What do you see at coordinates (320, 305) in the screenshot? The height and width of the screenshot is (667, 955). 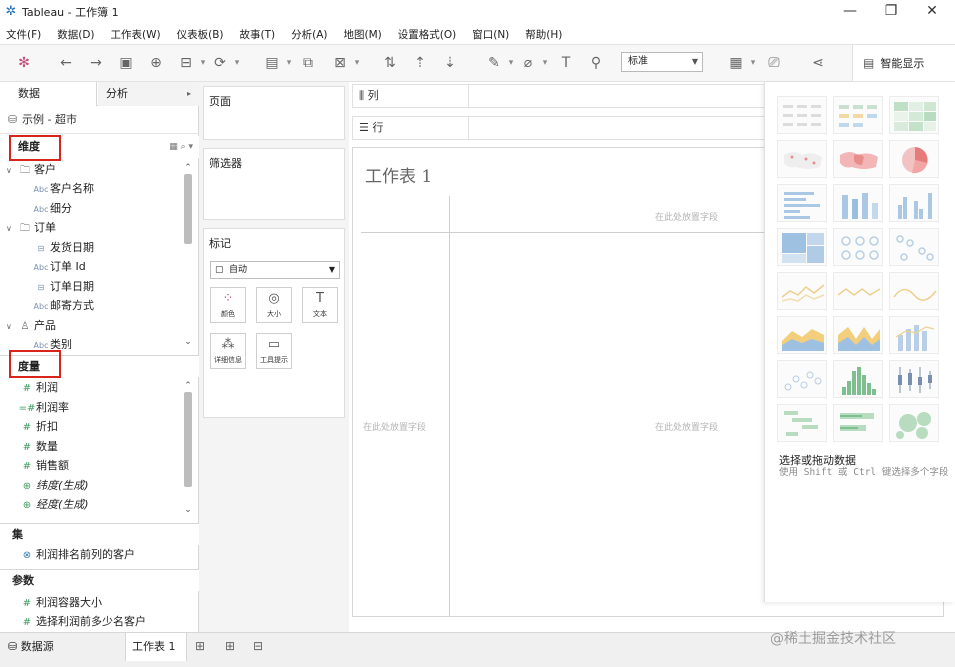 I see `text-mark-button: T 文本` at bounding box center [320, 305].